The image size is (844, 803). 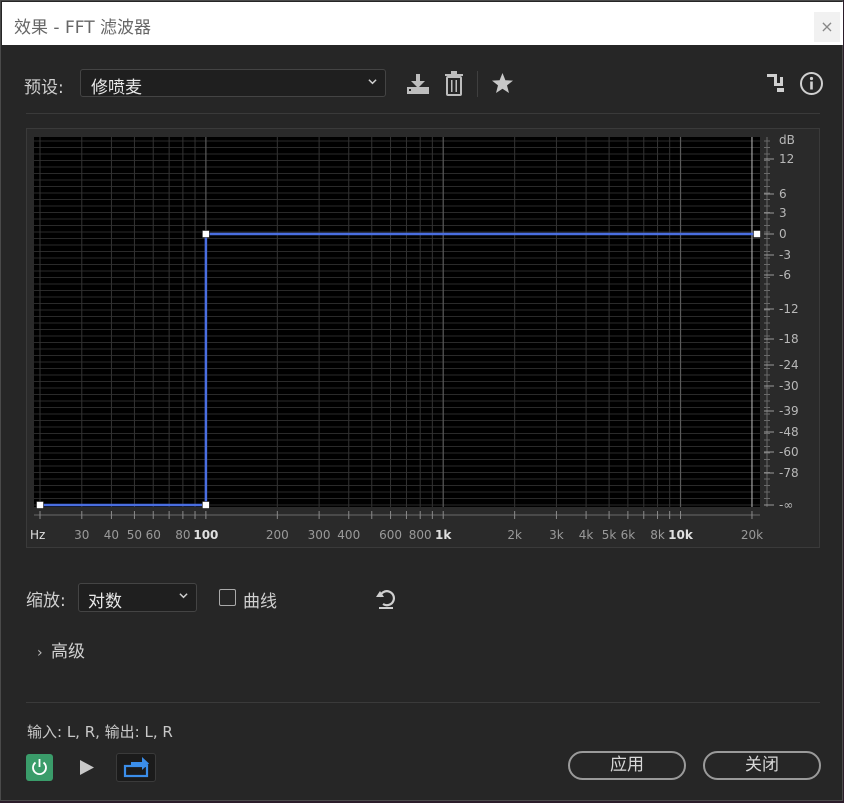 I want to click on x-axis-tick-label: 80, so click(x=182, y=535).